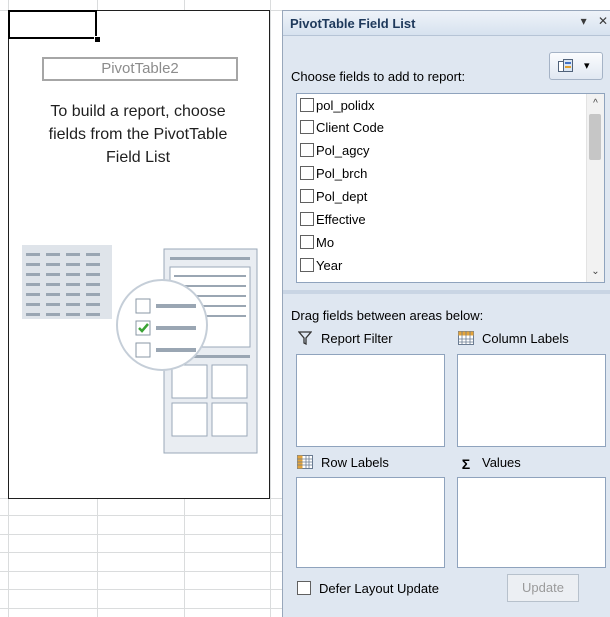 This screenshot has width=610, height=617. I want to click on chevron-down-icon: ▾, so click(587, 66).